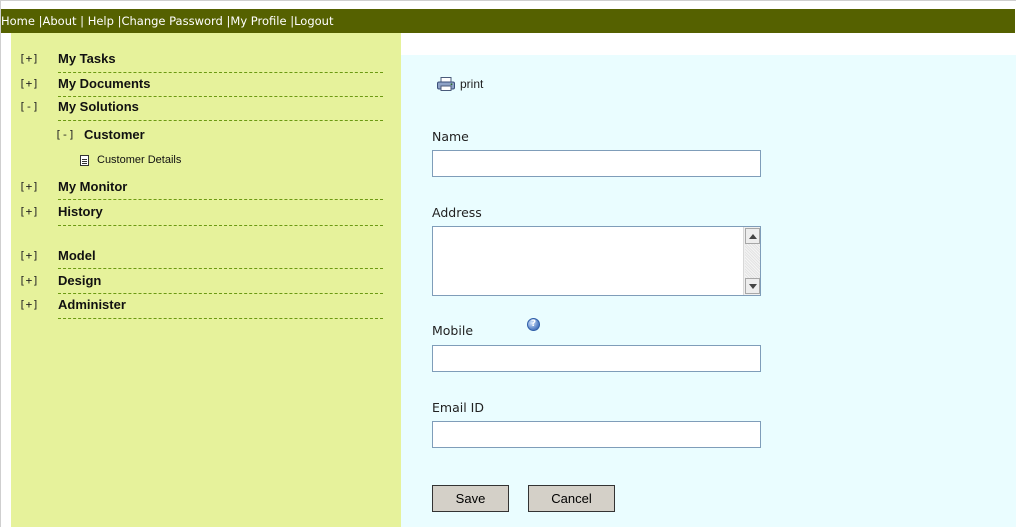 This screenshot has width=1016, height=527. I want to click on sidebar-item-label: Design, so click(79, 280).